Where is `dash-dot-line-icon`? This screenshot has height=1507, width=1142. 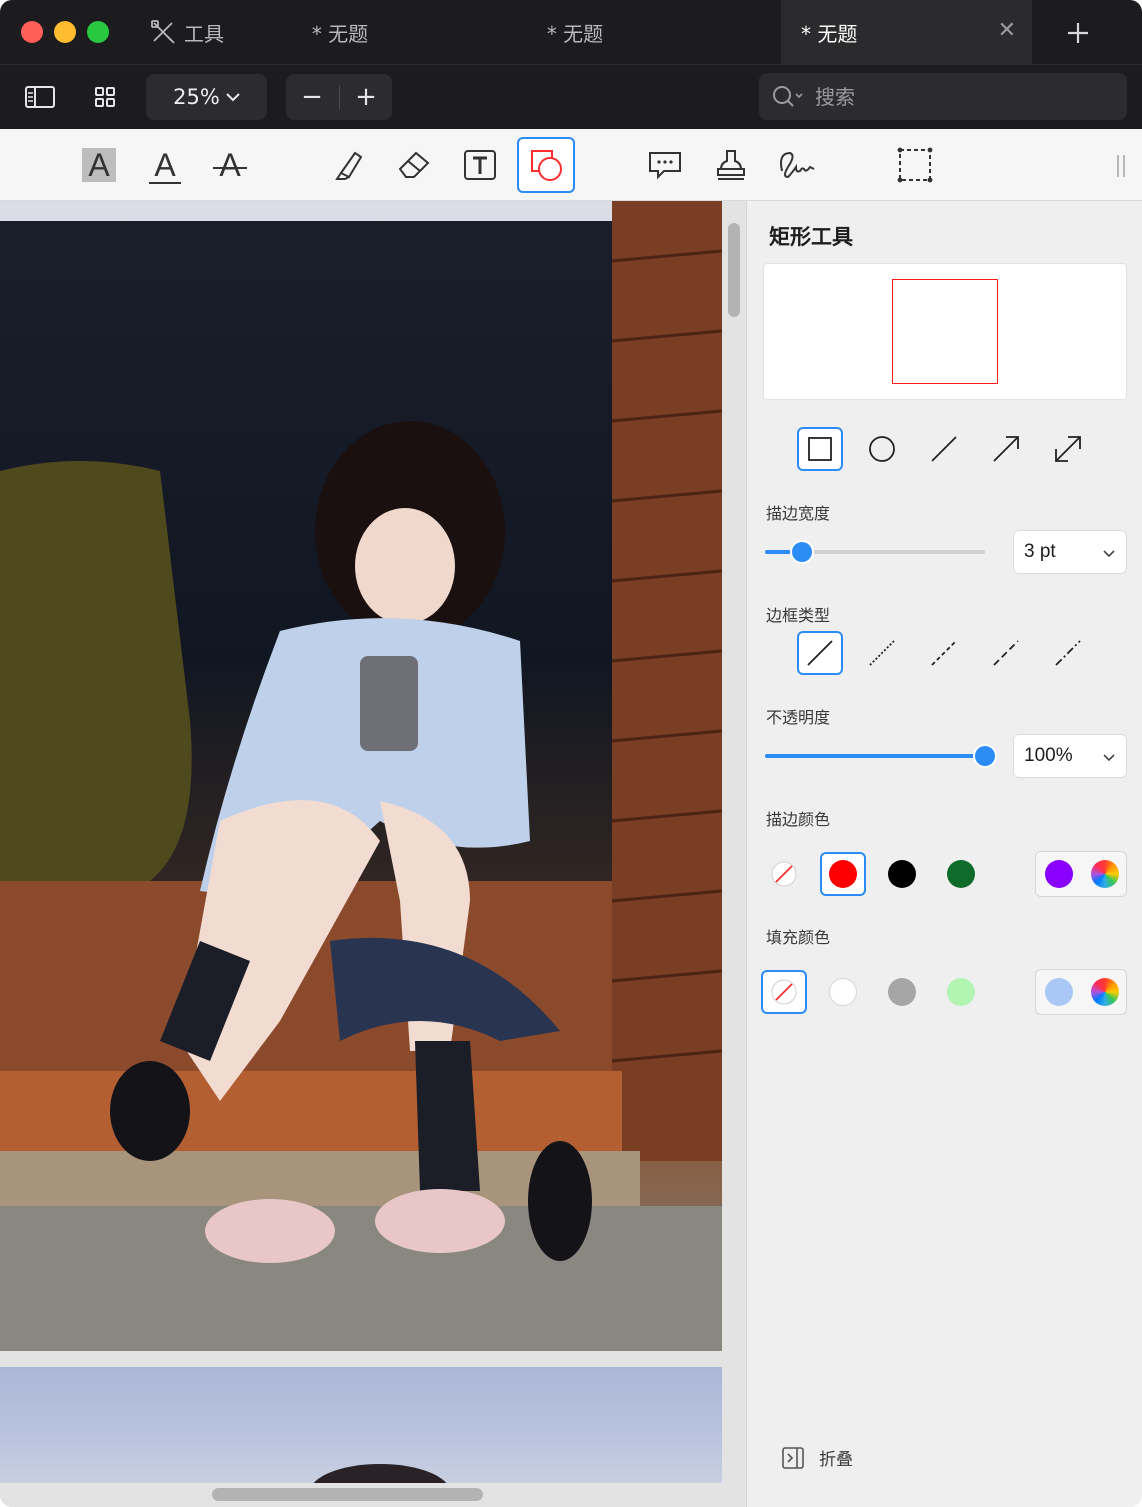 dash-dot-line-icon is located at coordinates (1068, 653).